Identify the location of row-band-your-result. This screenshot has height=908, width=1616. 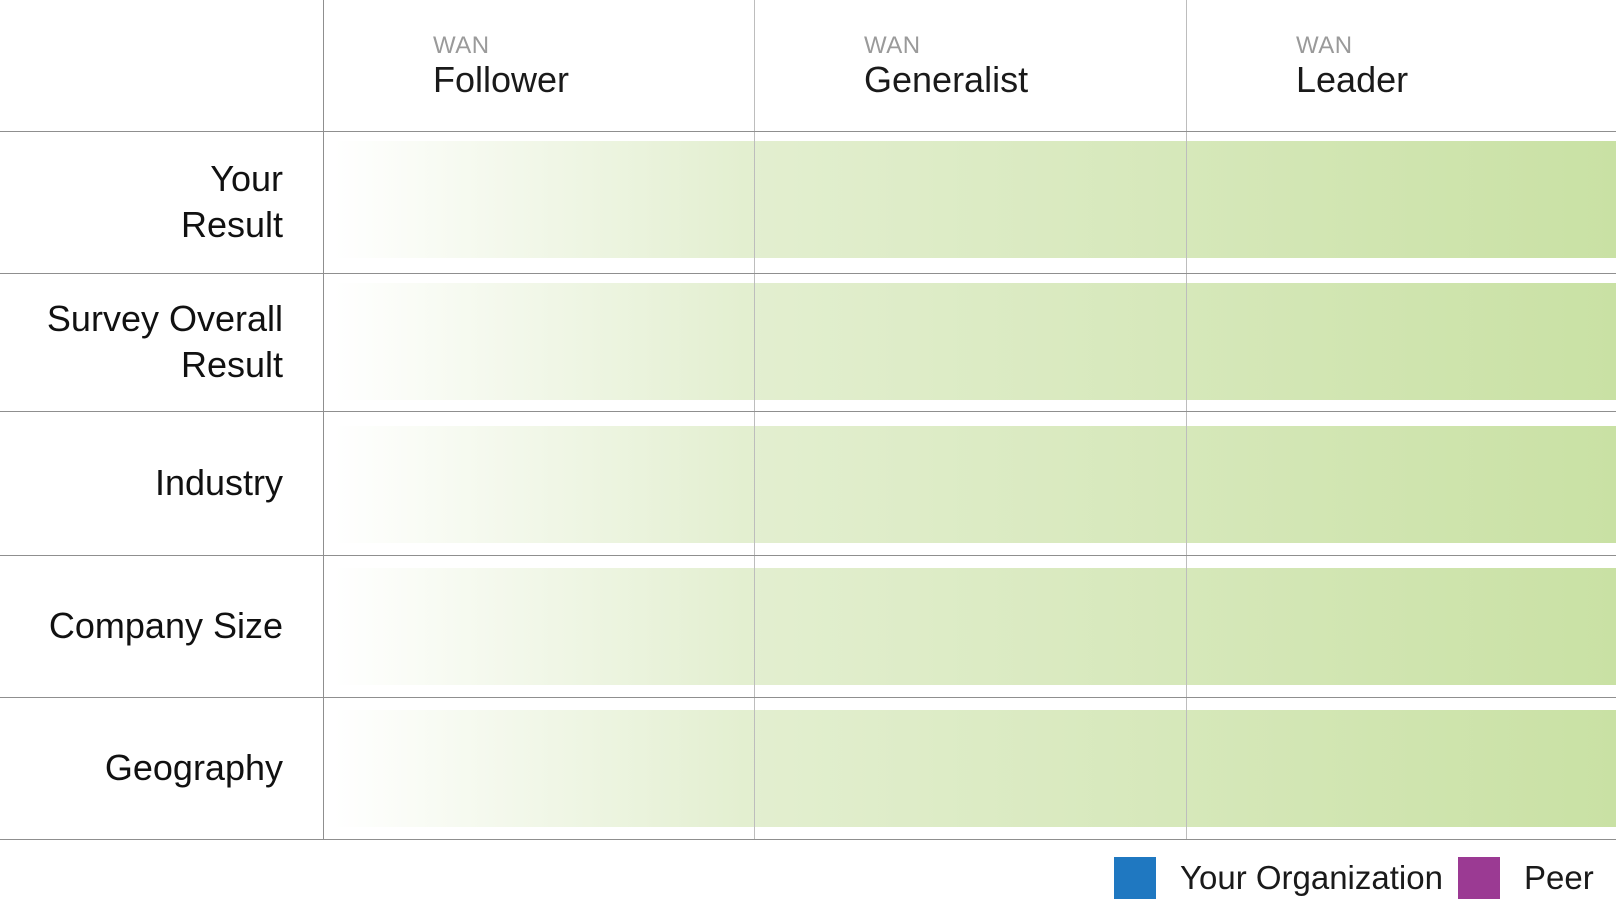
(975, 199).